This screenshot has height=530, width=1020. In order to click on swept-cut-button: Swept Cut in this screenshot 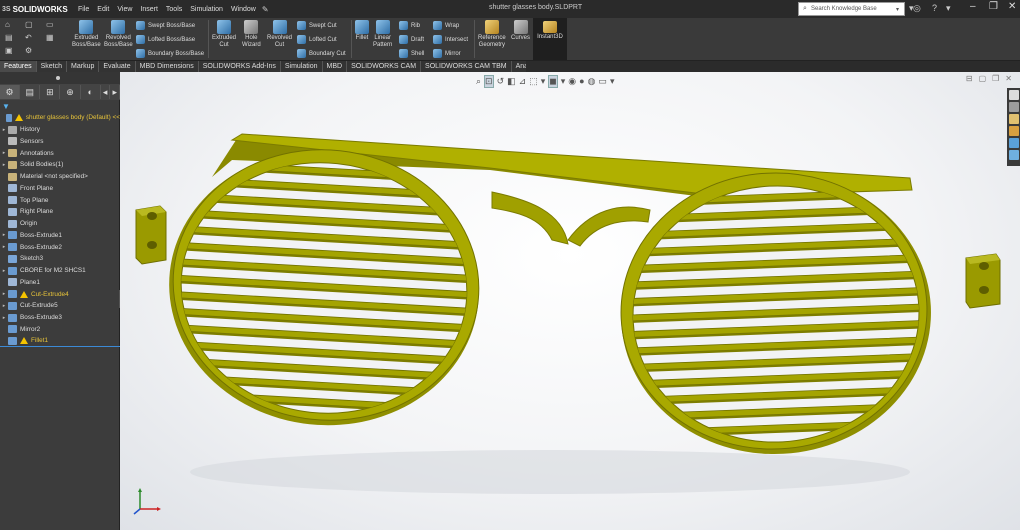, I will do `click(317, 25)`.